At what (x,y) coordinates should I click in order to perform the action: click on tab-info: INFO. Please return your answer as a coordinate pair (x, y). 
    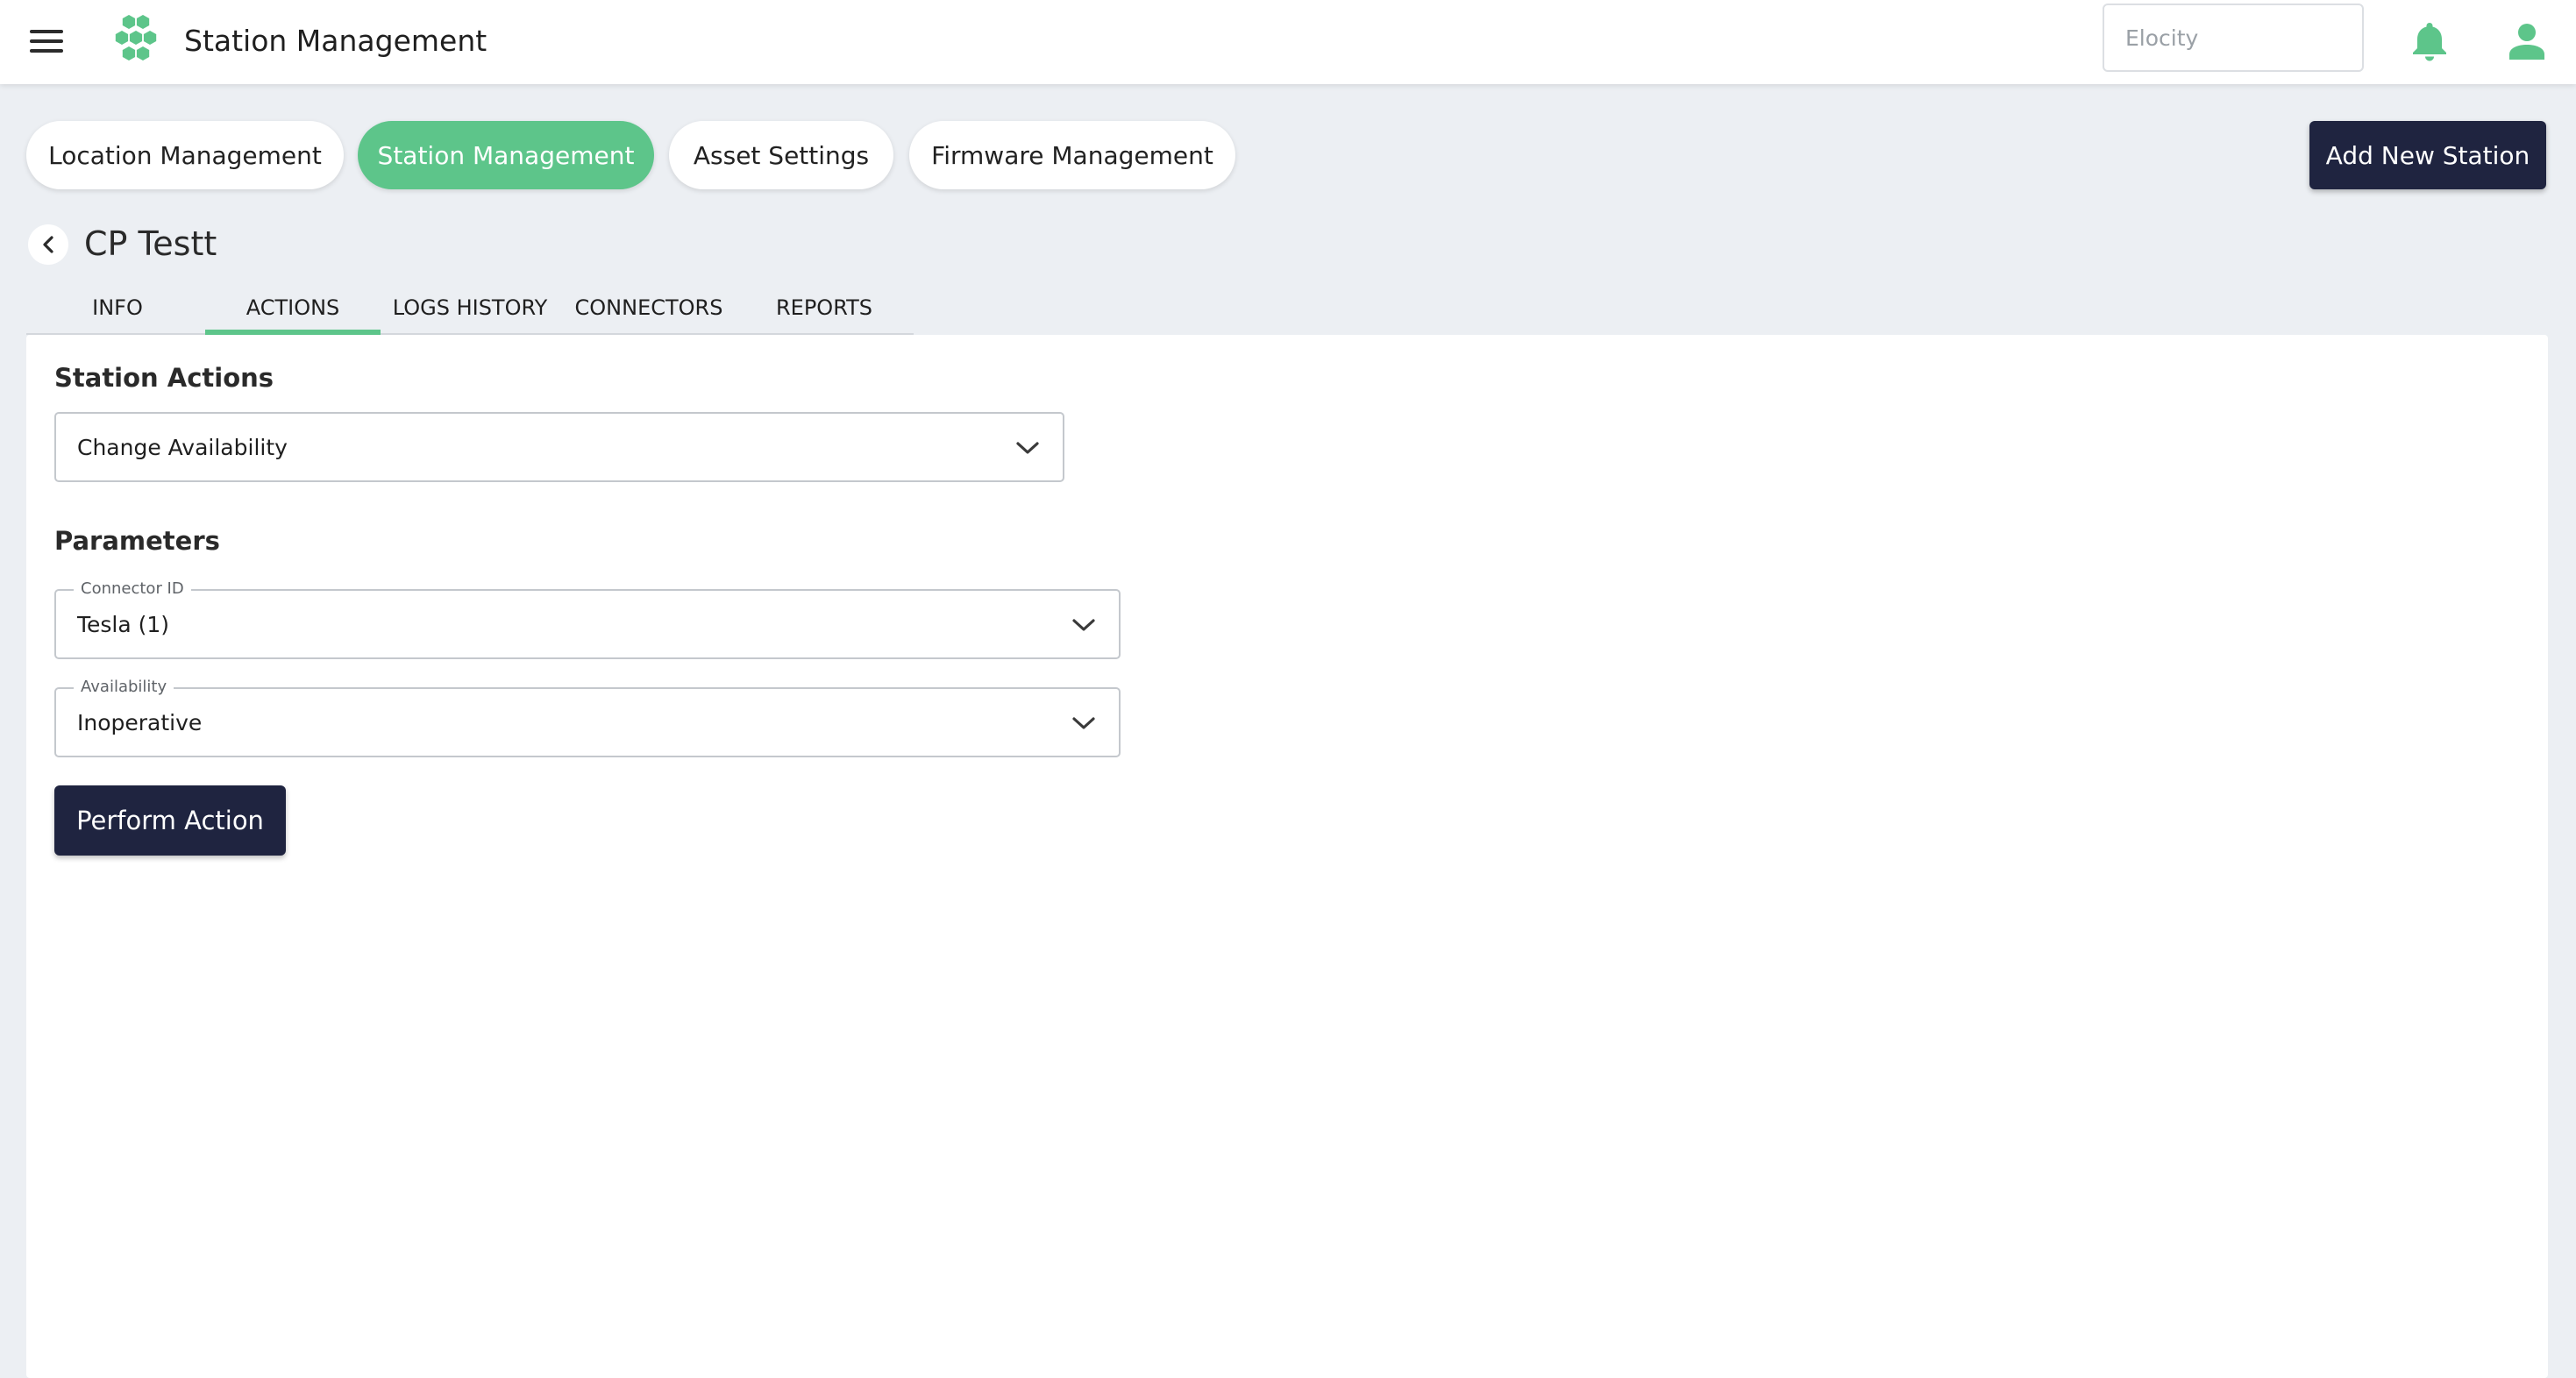
    Looking at the image, I should click on (117, 307).